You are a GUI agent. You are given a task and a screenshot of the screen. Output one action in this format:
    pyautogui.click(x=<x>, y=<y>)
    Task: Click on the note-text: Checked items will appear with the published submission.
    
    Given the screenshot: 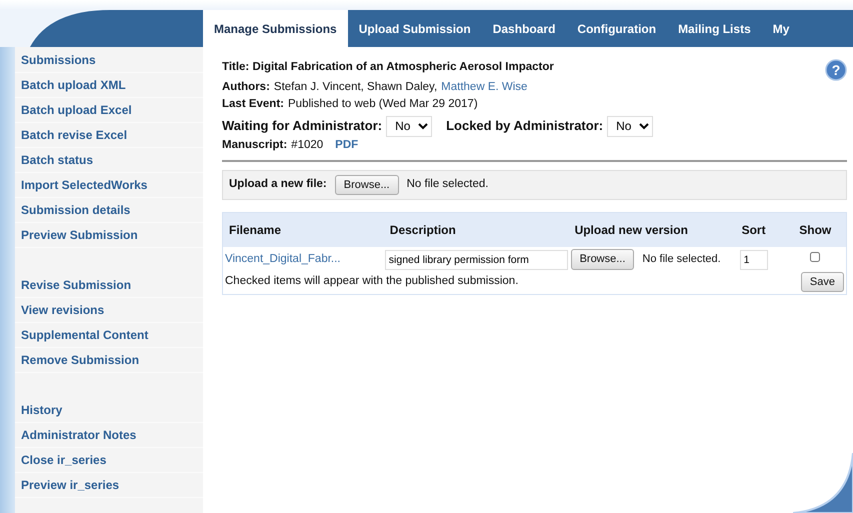 What is the action you would take?
    pyautogui.click(x=371, y=282)
    